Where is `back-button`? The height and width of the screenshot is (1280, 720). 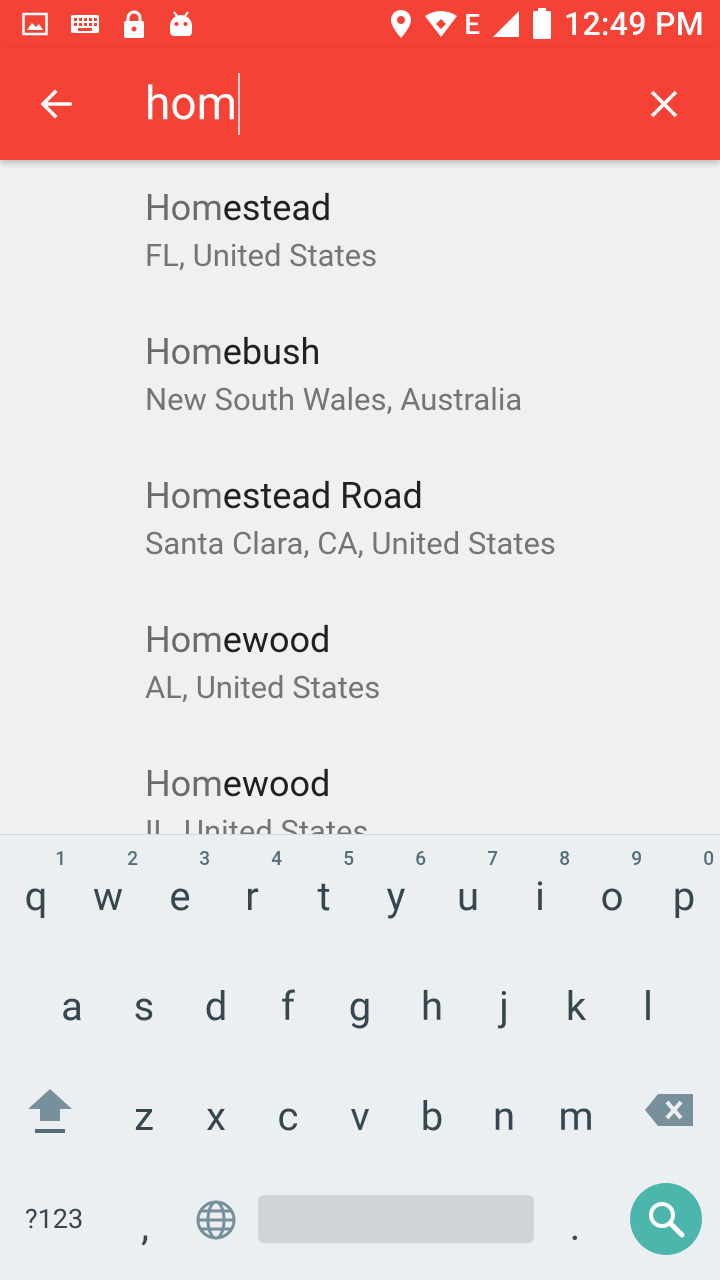 back-button is located at coordinates (56, 104).